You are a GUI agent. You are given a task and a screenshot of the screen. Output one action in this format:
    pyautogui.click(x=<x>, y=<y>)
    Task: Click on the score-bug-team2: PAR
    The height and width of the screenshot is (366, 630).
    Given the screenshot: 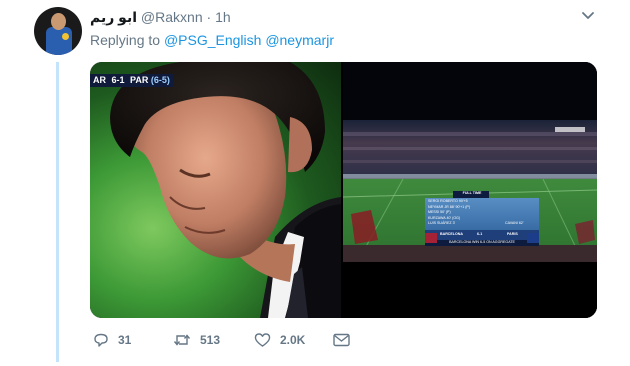 What is the action you would take?
    pyautogui.click(x=139, y=80)
    